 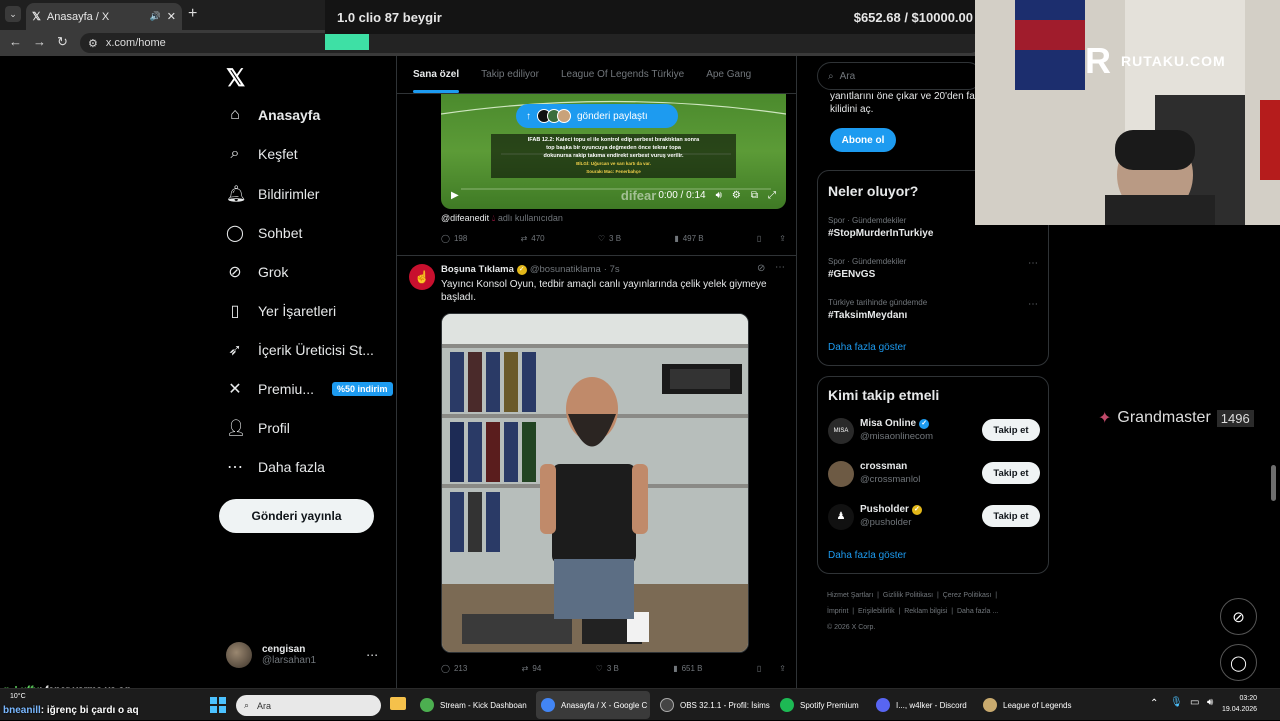 I want to click on account-switcher: cengisan @larsahan1 ⋯, so click(x=302, y=655).